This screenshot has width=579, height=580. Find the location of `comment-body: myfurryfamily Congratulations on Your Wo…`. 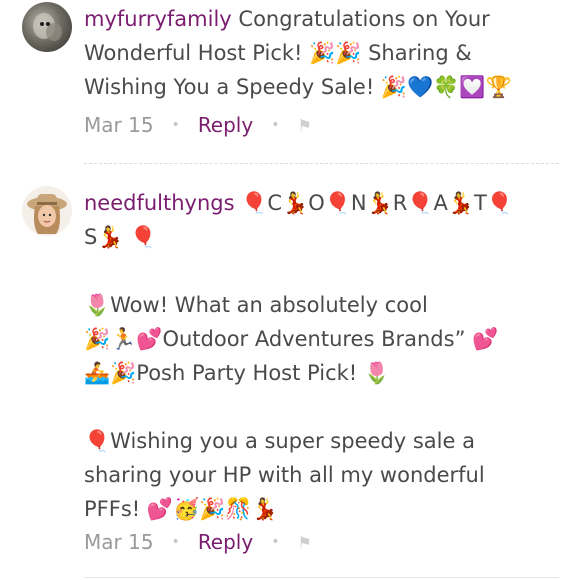

comment-body: myfurryfamily Congratulations on Your Wo… is located at coordinates (319, 53).